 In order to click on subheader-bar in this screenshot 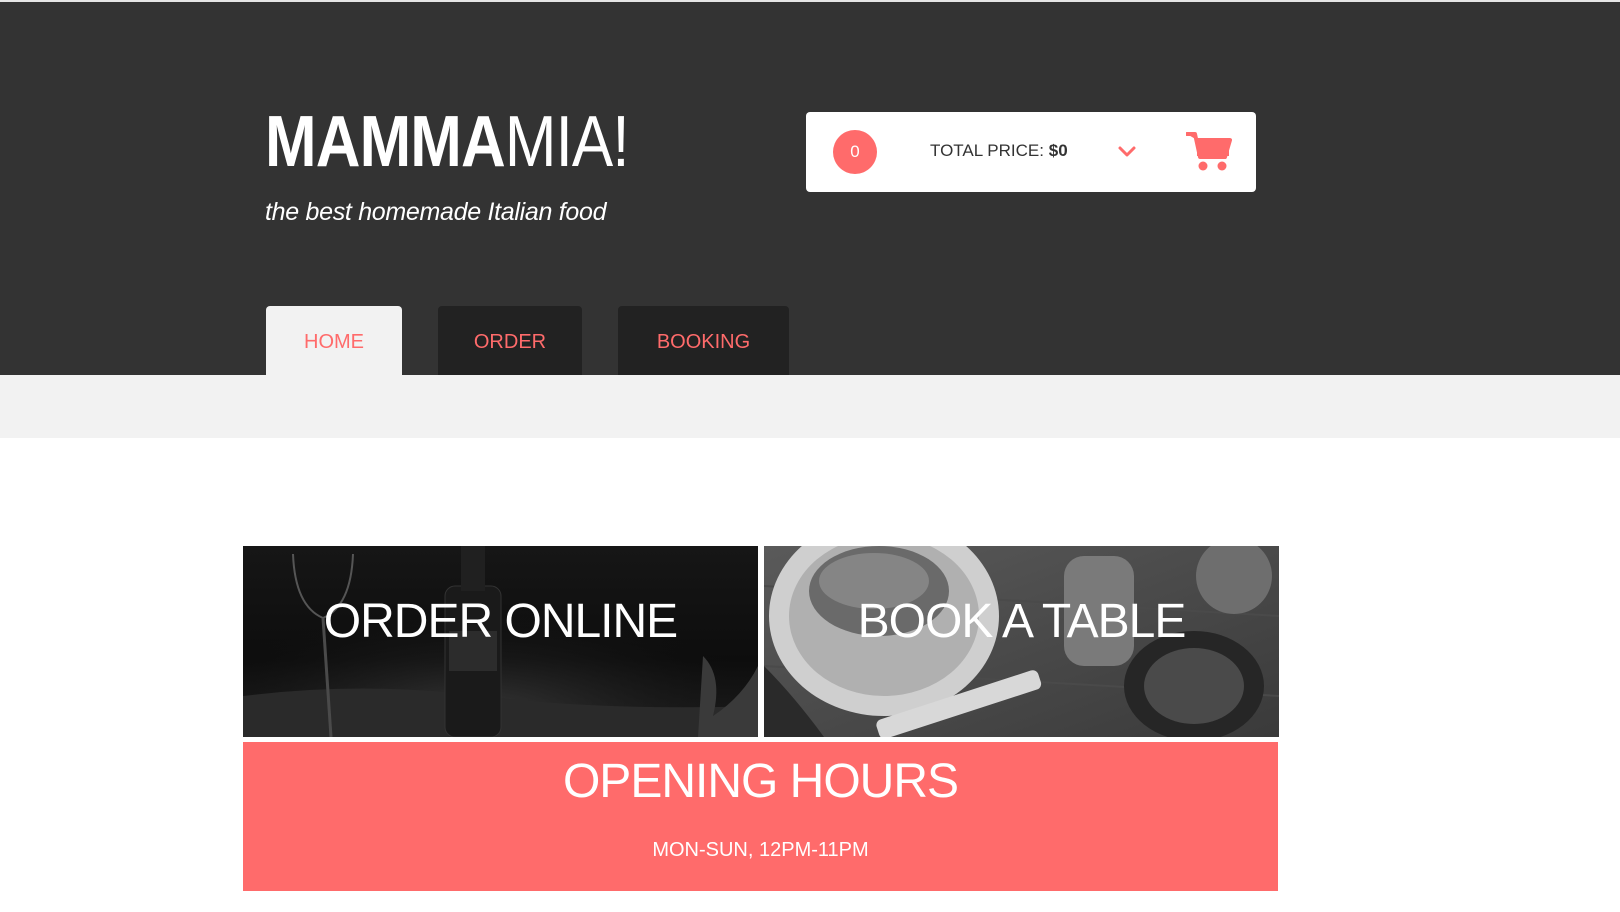, I will do `click(810, 406)`.